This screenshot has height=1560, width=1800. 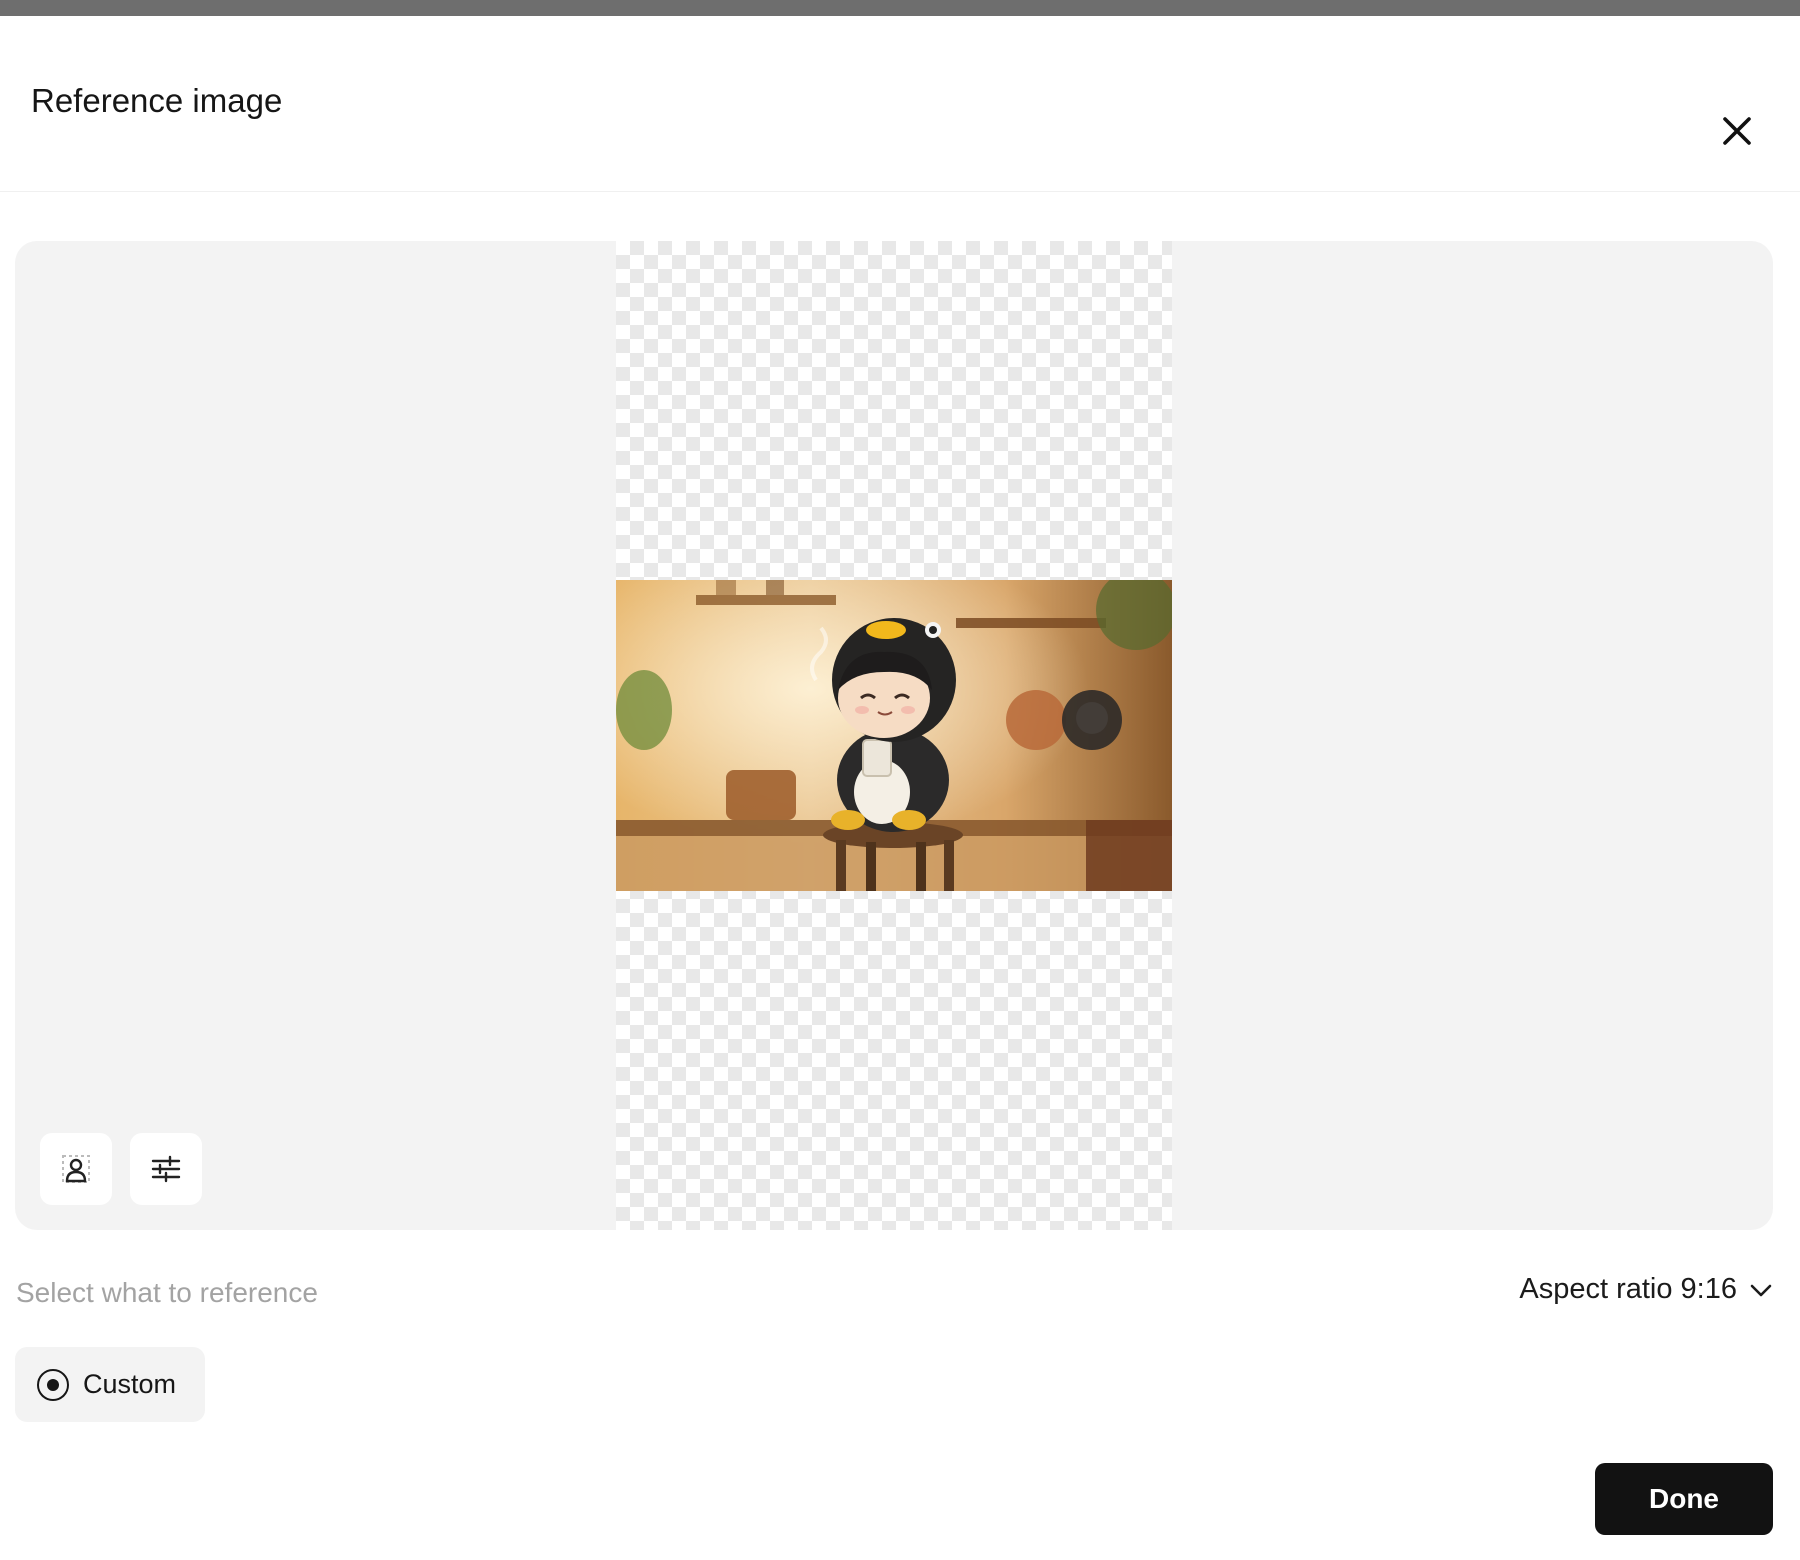 I want to click on dialog-title: Reference image, so click(x=157, y=100).